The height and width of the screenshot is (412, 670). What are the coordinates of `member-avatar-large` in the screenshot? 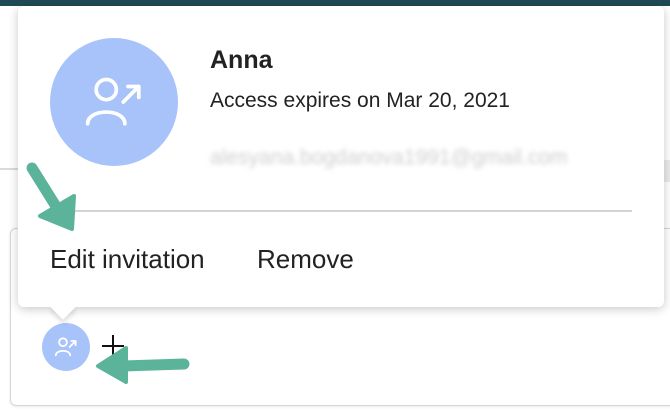 It's located at (114, 102).